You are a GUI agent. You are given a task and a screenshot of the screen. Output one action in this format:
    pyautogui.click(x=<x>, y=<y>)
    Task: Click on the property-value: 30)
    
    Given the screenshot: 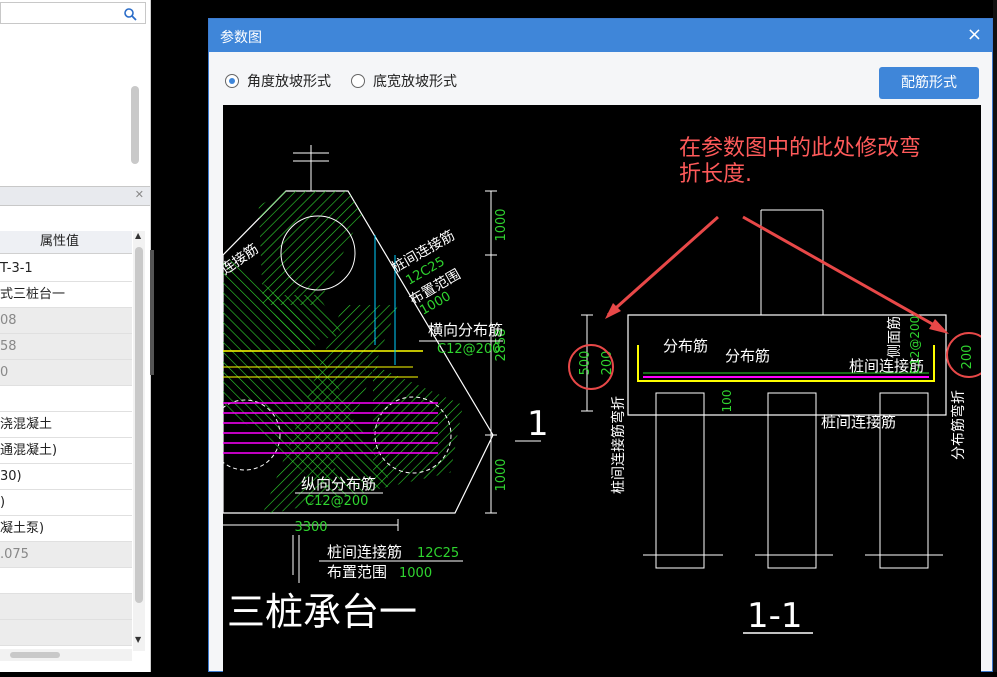 What is the action you would take?
    pyautogui.click(x=11, y=476)
    